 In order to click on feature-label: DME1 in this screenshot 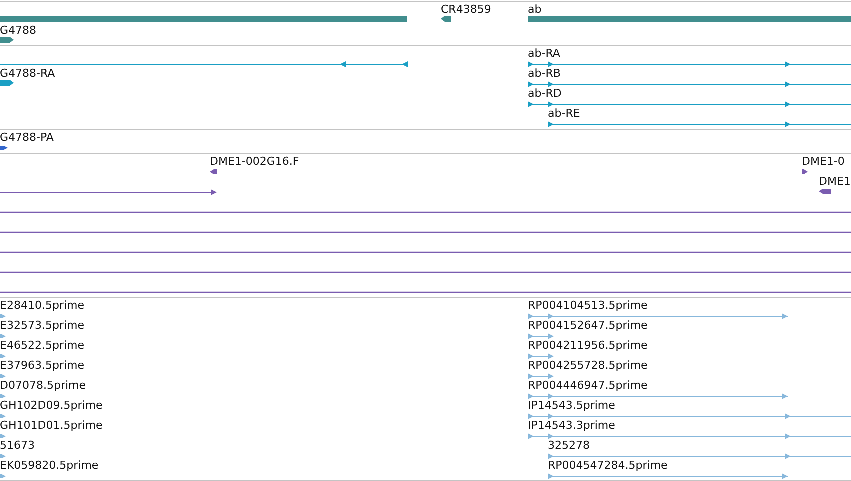, I will do `click(835, 181)`.